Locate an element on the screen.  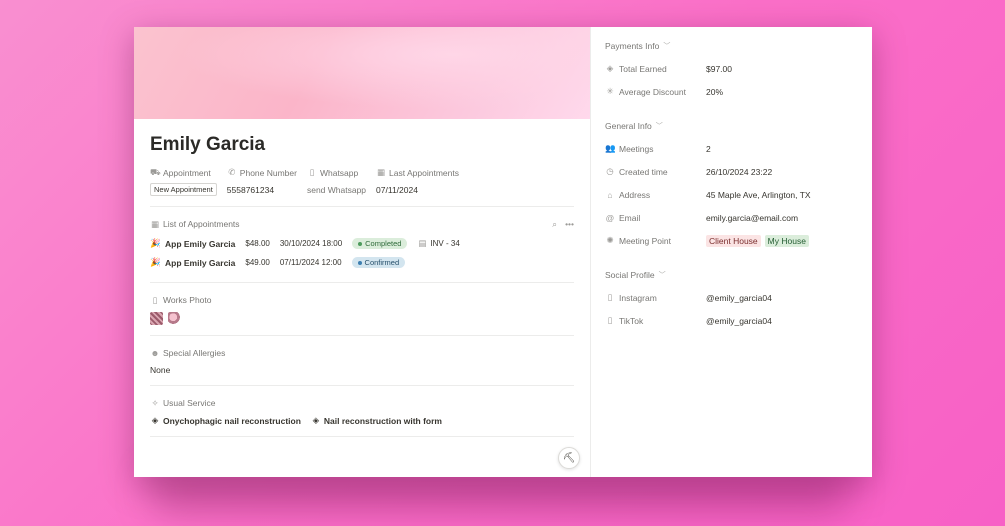
status-badge: Confirmed is located at coordinates (378, 262).